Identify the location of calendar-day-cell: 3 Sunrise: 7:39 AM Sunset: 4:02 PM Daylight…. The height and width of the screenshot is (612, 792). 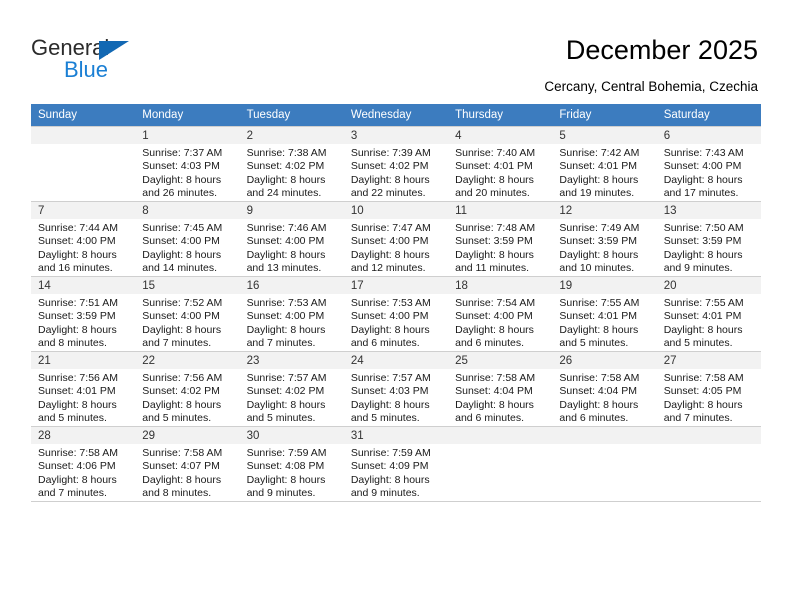
(396, 164).